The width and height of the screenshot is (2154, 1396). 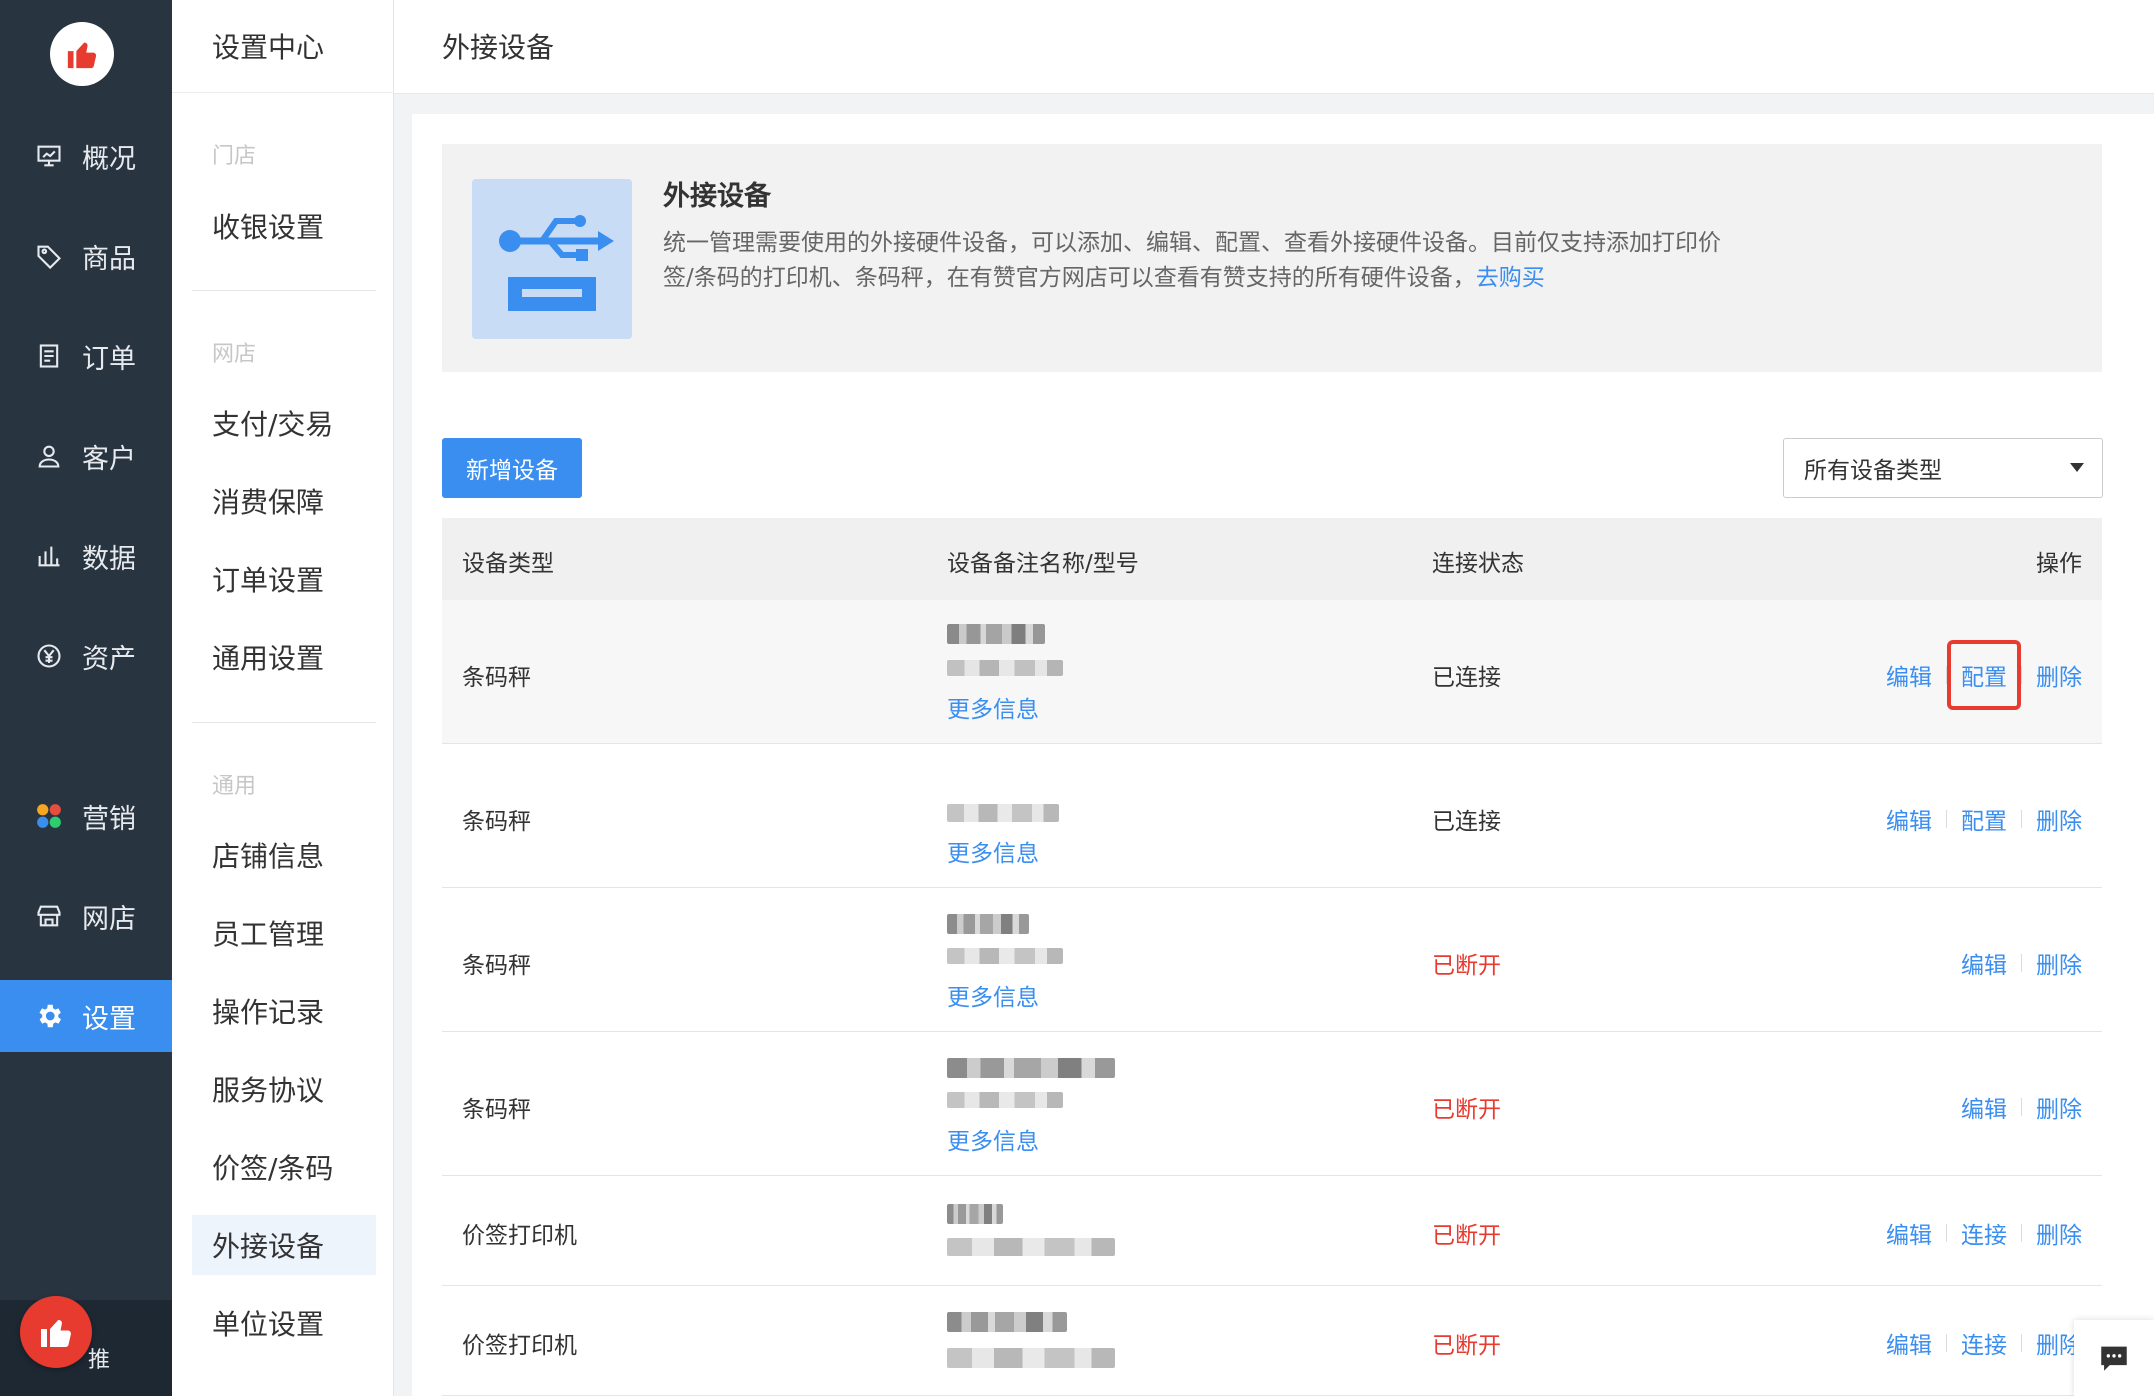 I want to click on nav-item-marketing: 营销, so click(x=86, y=816).